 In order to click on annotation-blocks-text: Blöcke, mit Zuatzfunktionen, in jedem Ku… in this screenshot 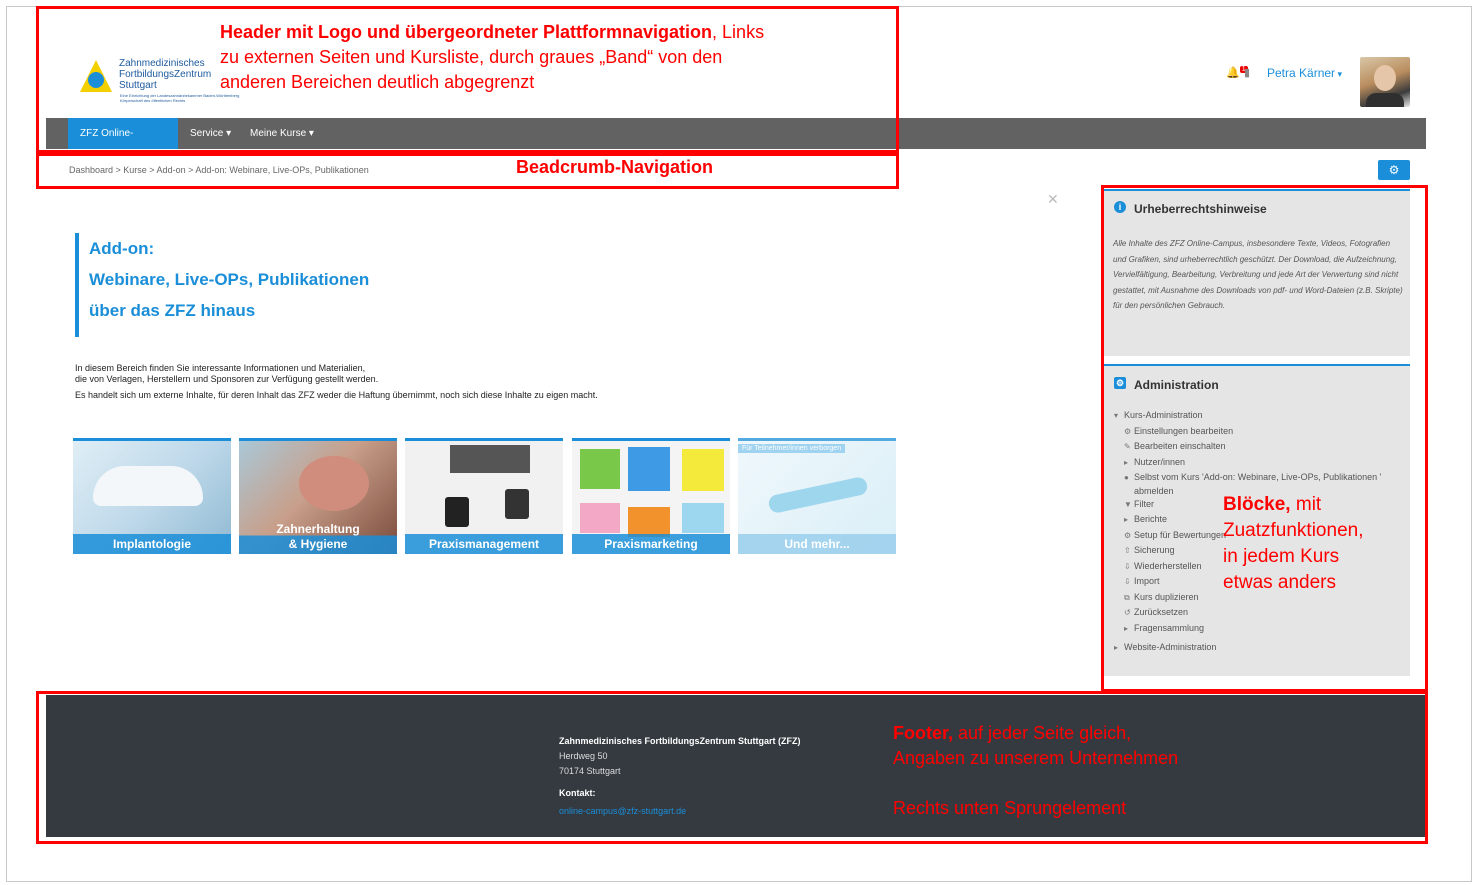, I will do `click(1293, 543)`.